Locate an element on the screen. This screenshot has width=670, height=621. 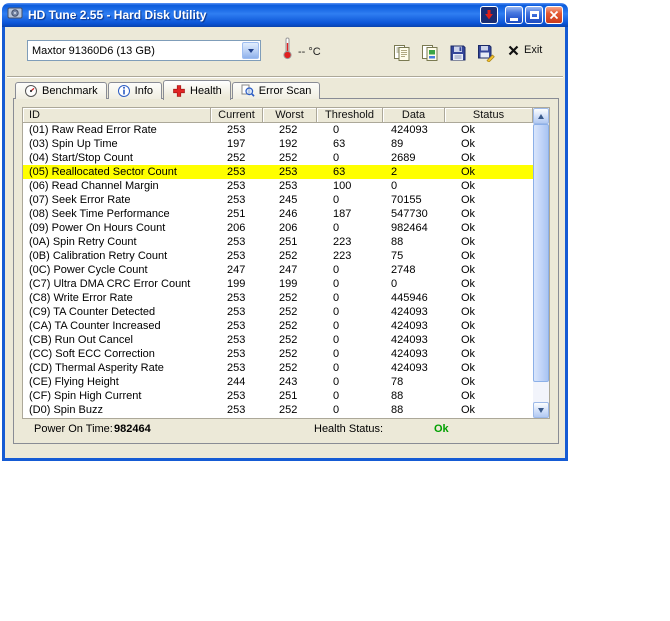
tab-info: Info is located at coordinates (134, 90).